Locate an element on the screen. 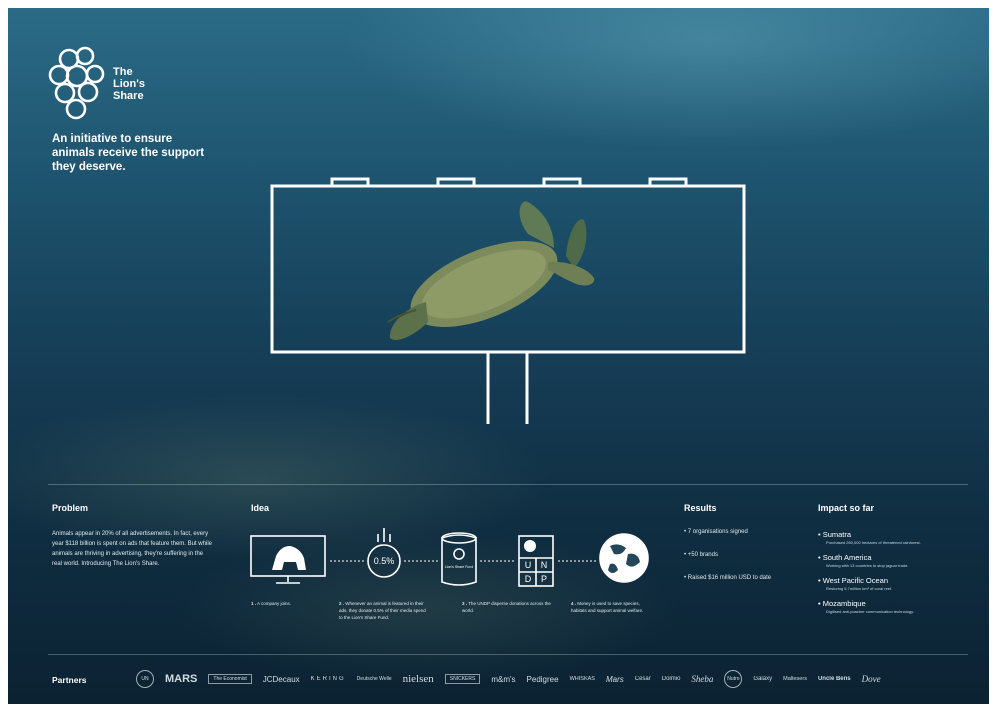  partner-logo-nutro: Nutro is located at coordinates (733, 679).